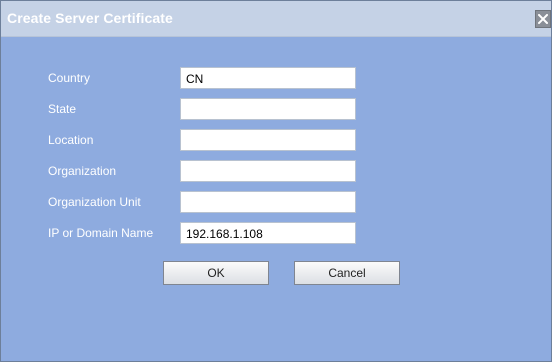 Image resolution: width=552 pixels, height=362 pixels. Describe the element at coordinates (90, 18) in the screenshot. I see `dialog-title: Create Server Certificate` at that location.